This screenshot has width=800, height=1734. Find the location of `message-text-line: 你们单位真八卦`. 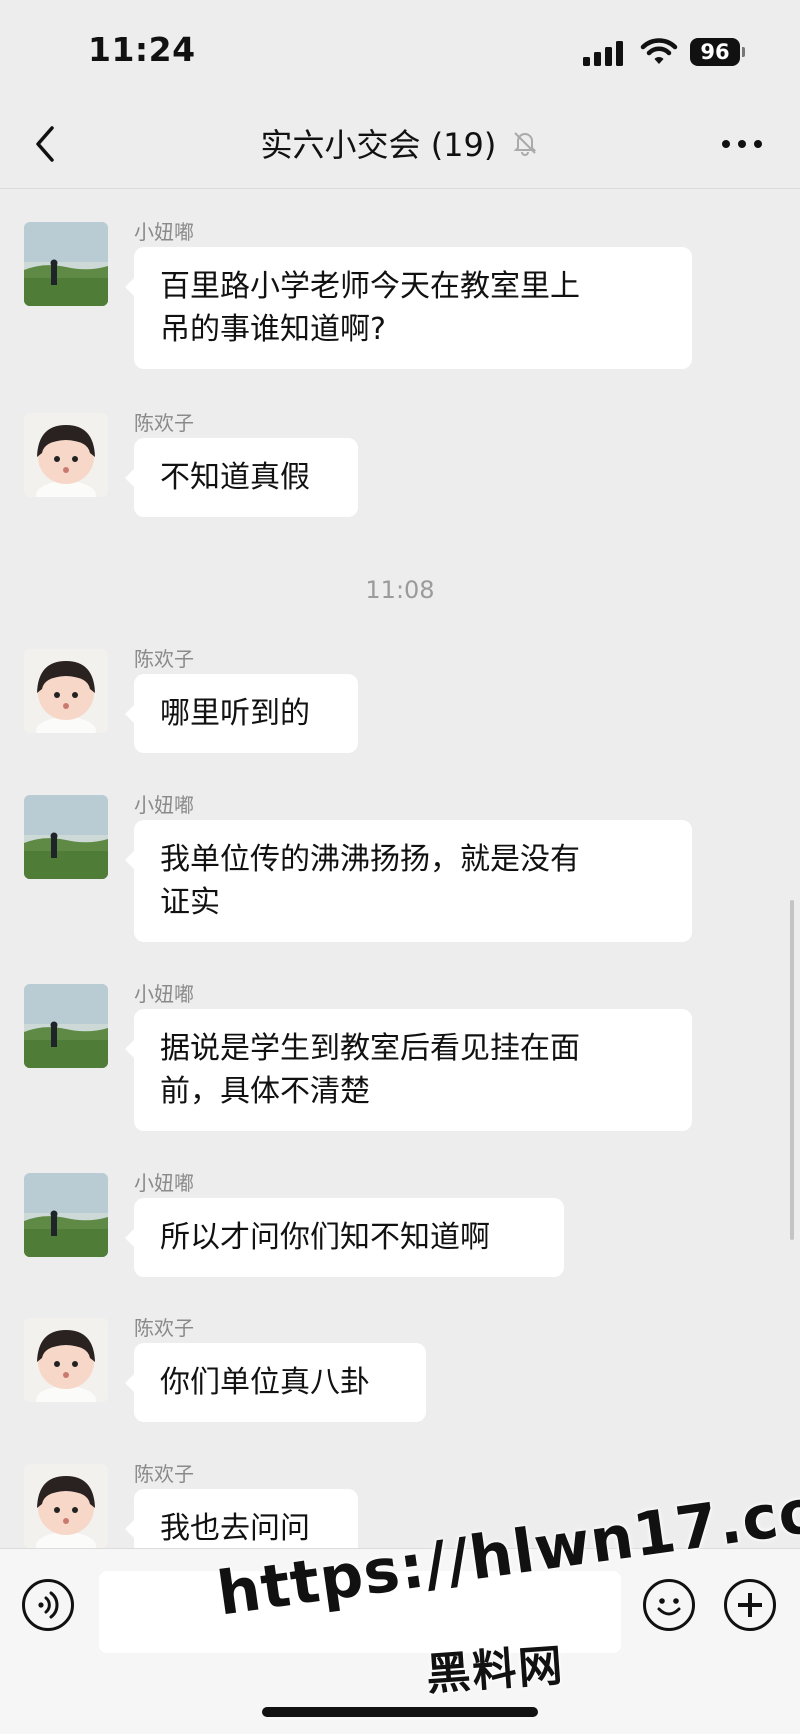

message-text-line: 你们单位真八卦 is located at coordinates (265, 1382).